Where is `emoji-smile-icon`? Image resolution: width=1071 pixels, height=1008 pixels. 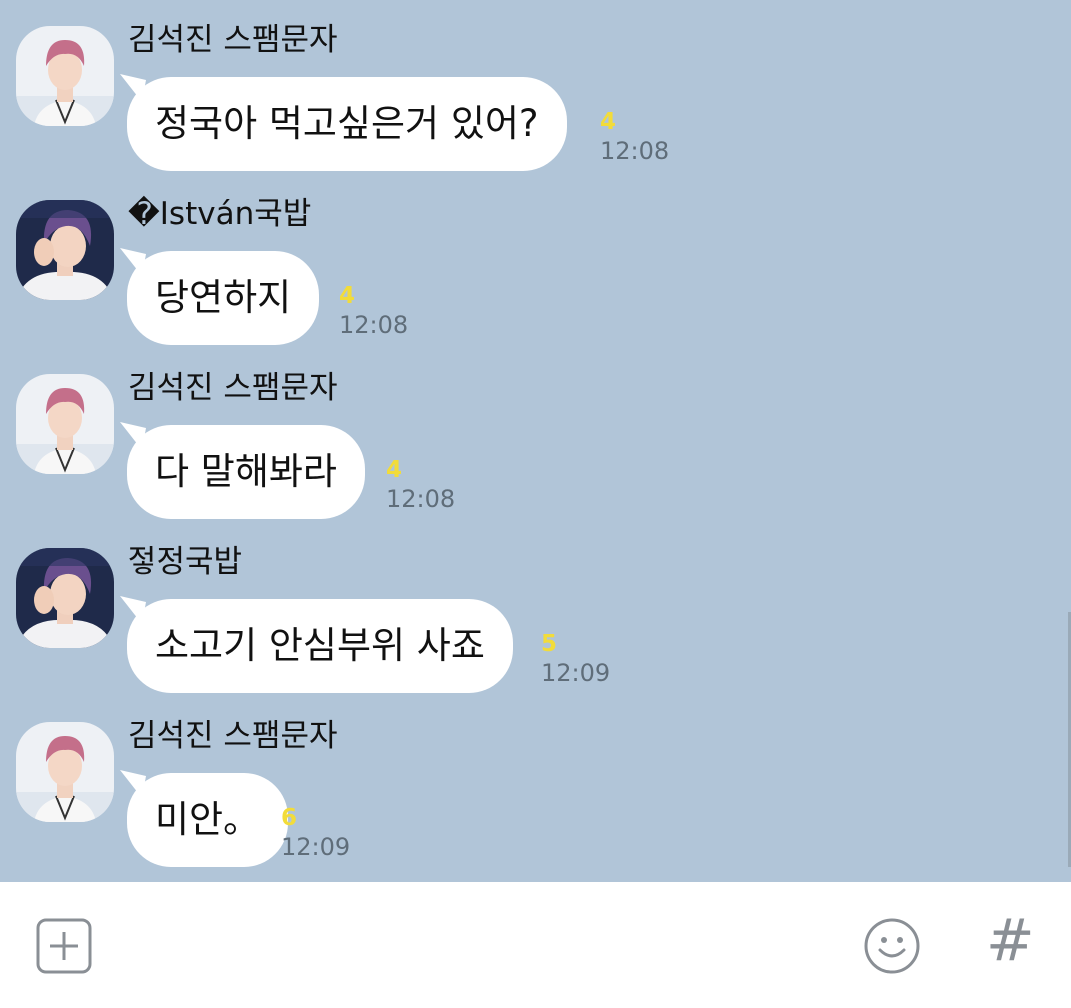 emoji-smile-icon is located at coordinates (892, 946).